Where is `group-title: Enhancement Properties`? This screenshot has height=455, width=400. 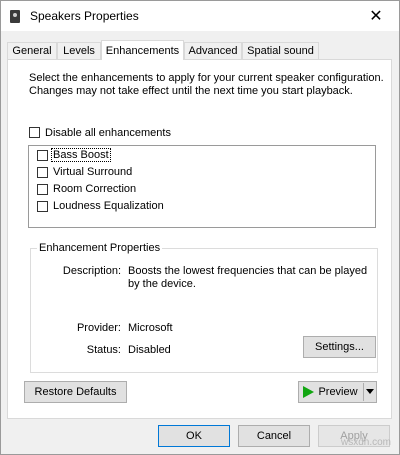
group-title: Enhancement Properties is located at coordinates (100, 248).